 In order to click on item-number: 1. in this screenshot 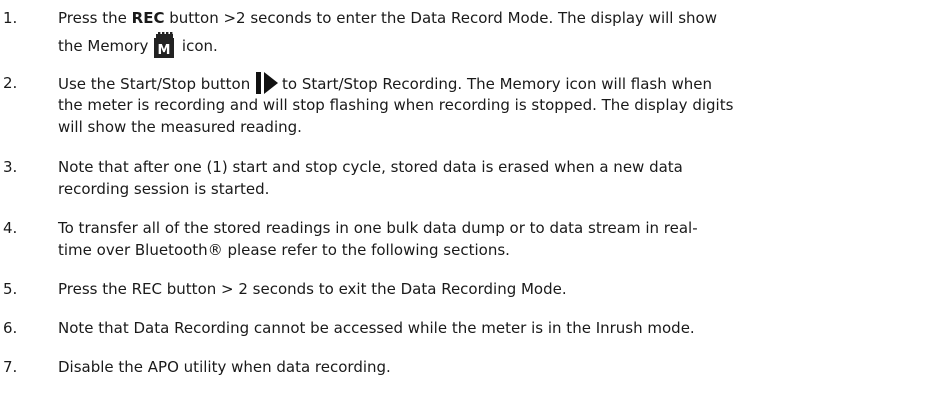, I will do `click(10, 18)`.